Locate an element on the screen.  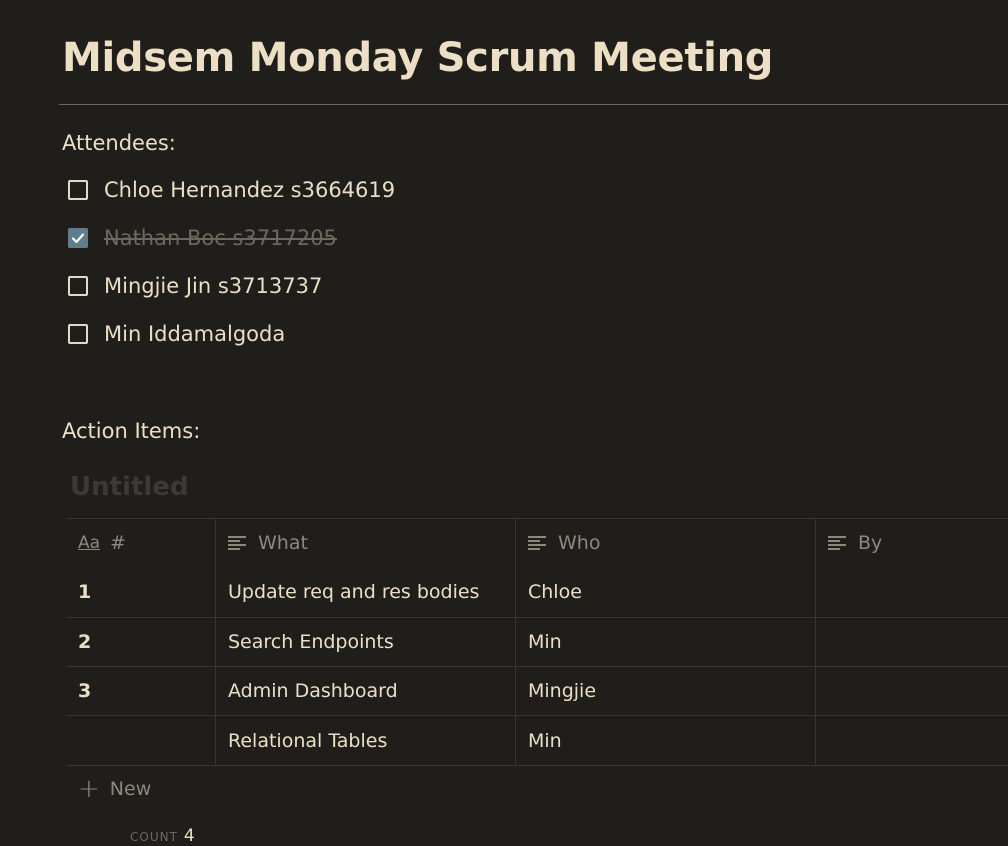
table-cell-number: 2 is located at coordinates (84, 642).